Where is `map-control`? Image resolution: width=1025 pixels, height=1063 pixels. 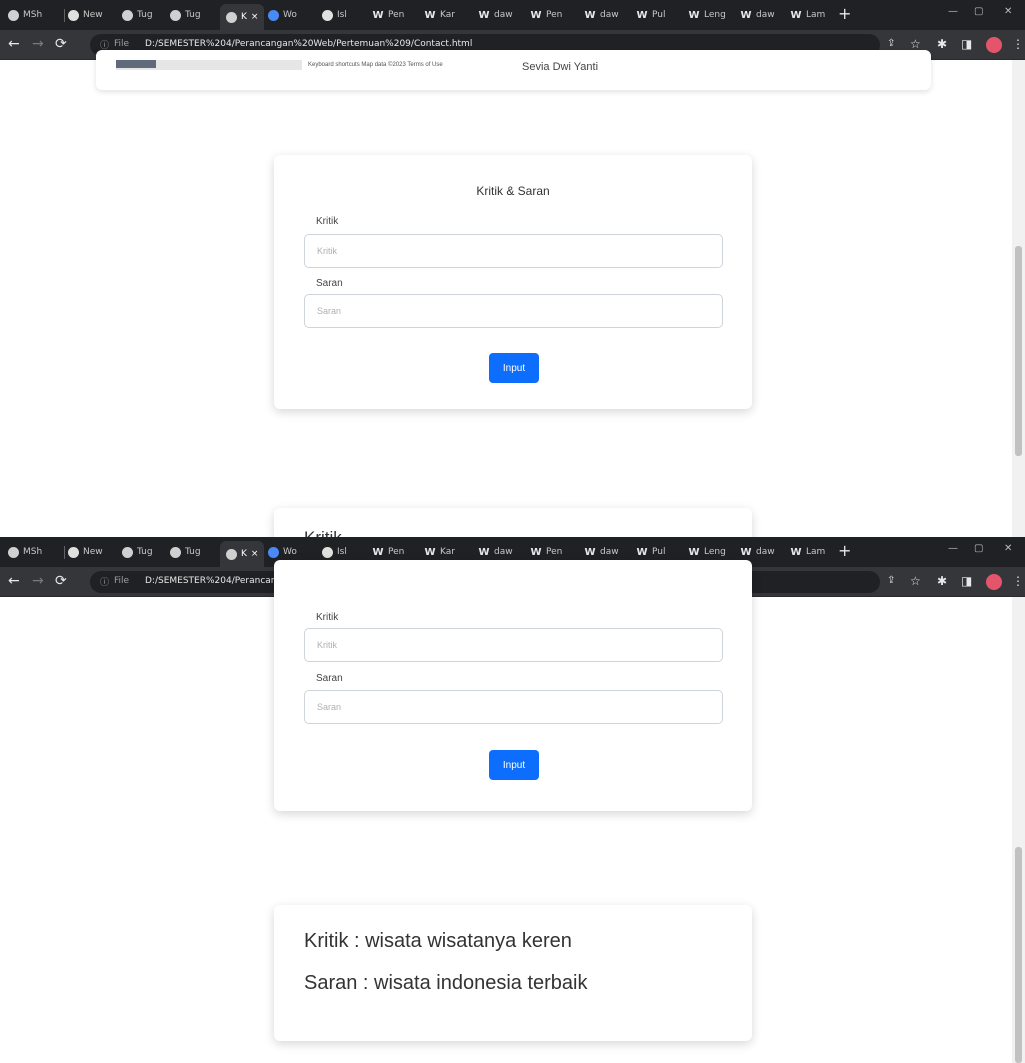 map-control is located at coordinates (136, 64).